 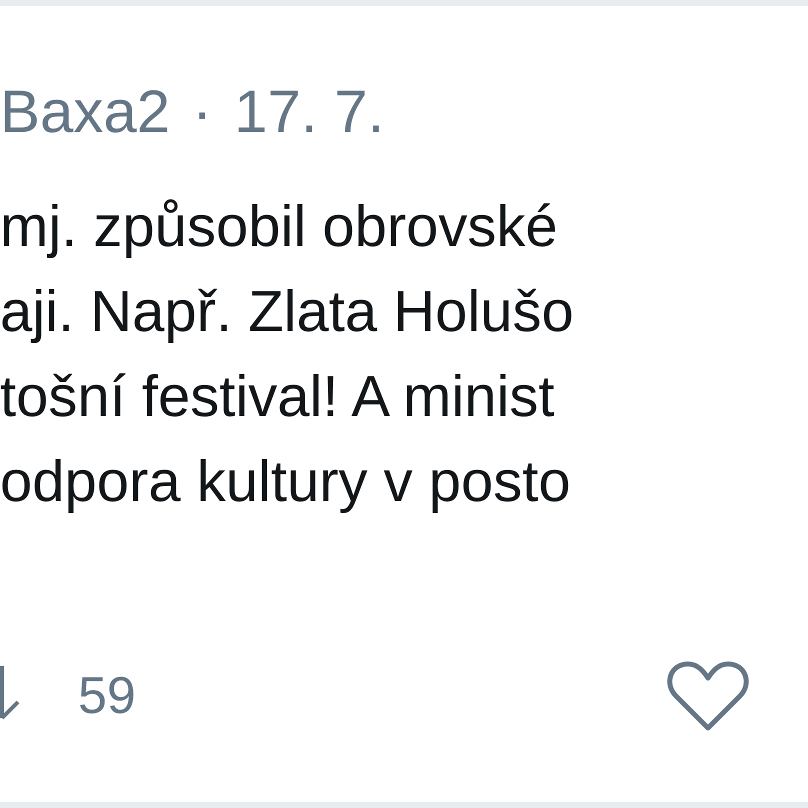 I want to click on retweet-count: 59, so click(x=107, y=696).